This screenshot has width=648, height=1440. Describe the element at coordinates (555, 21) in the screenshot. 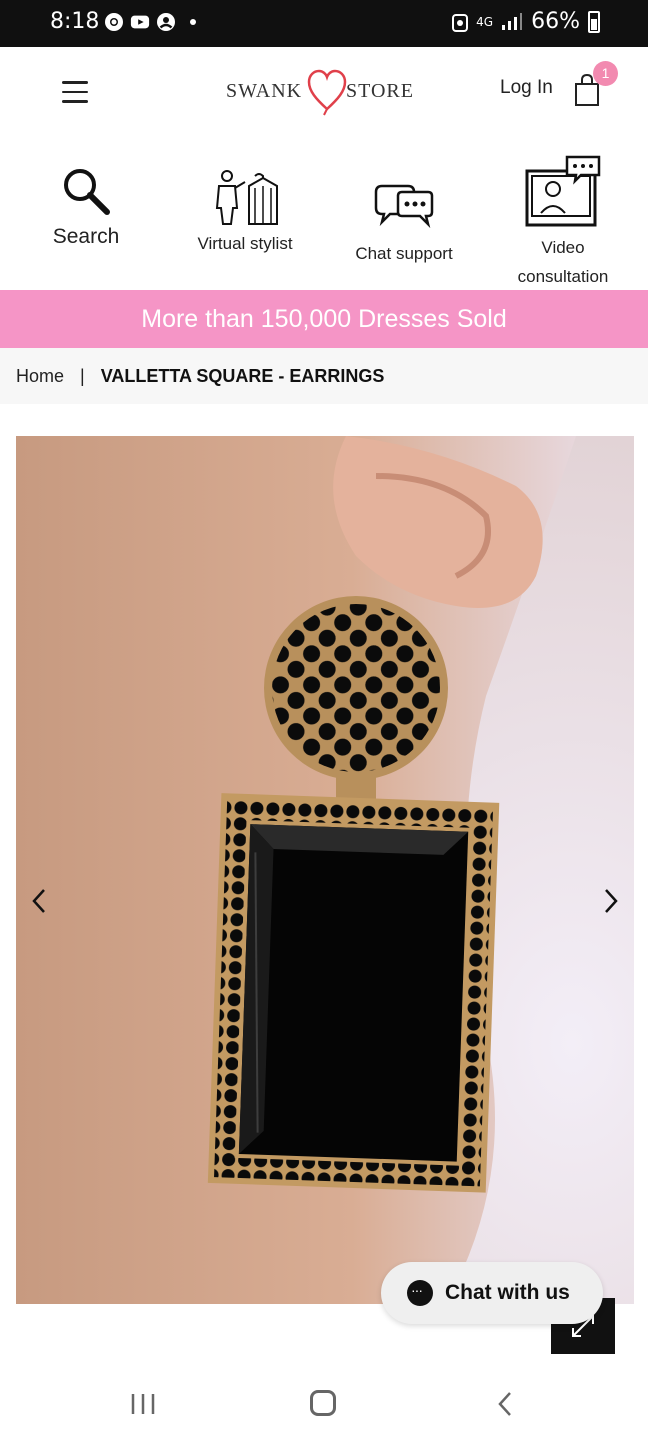

I see `battery-percent: 66%` at that location.